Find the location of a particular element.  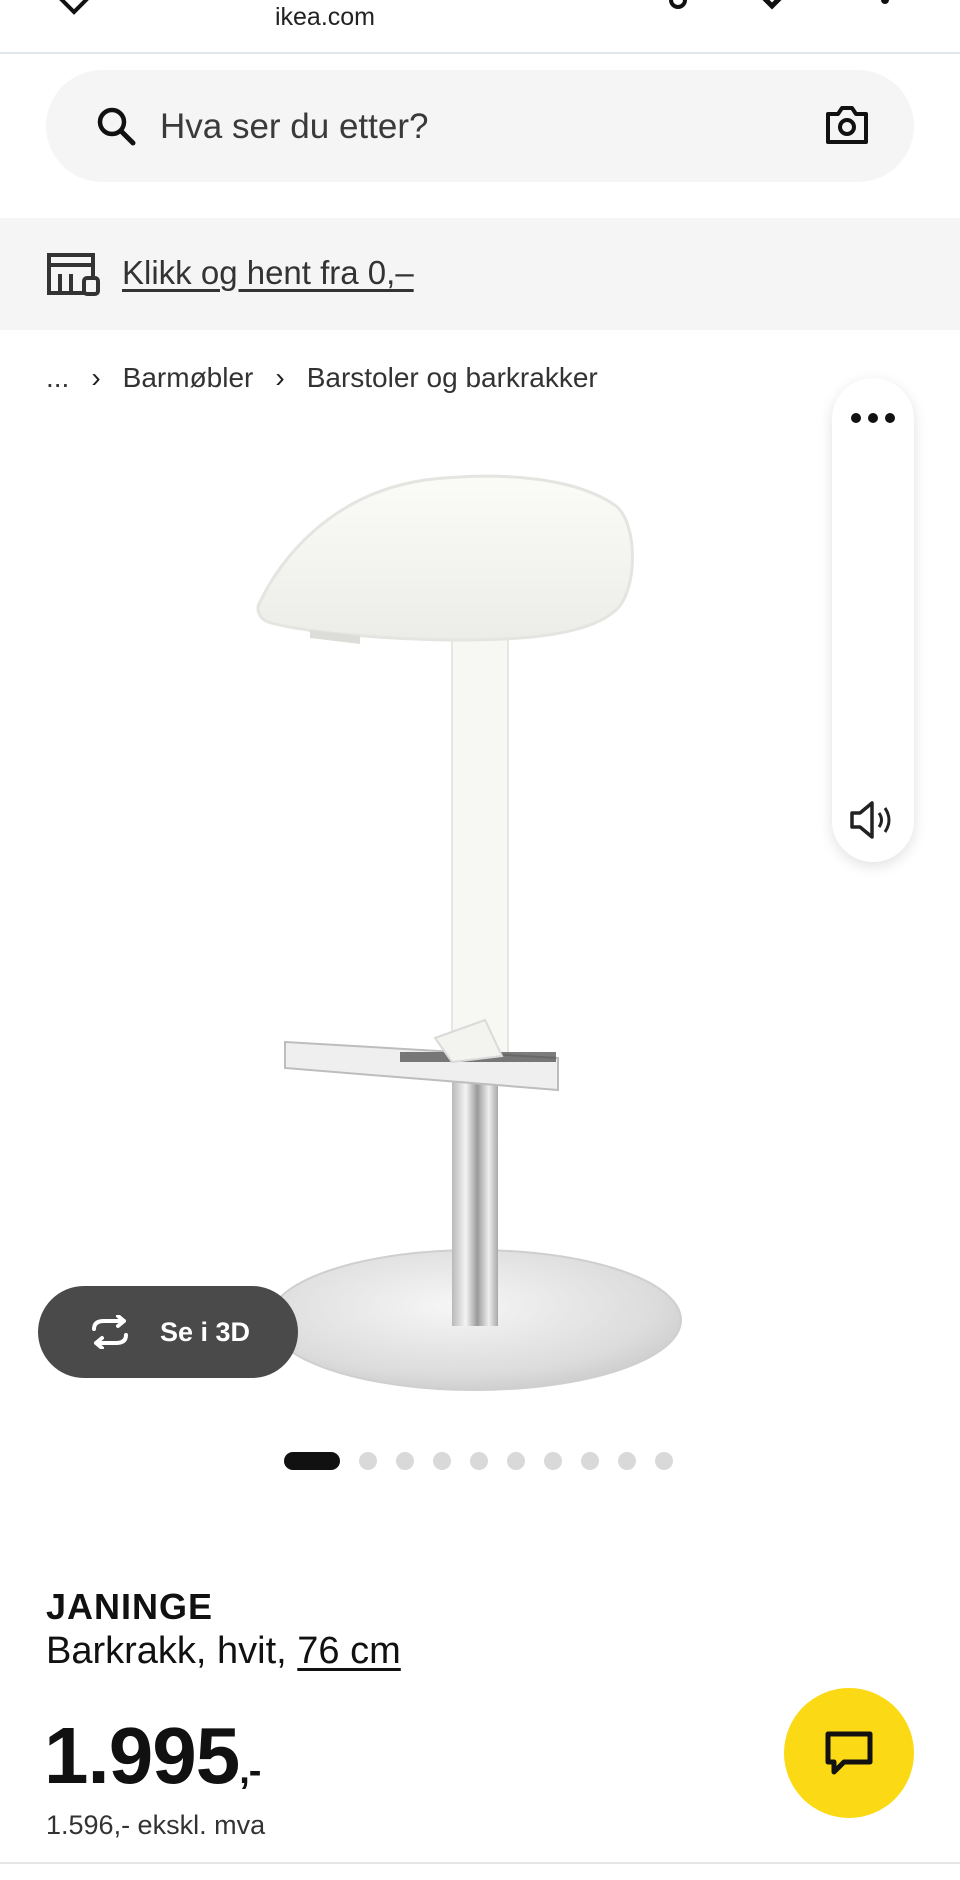

product-actions-pill is located at coordinates (873, 620).